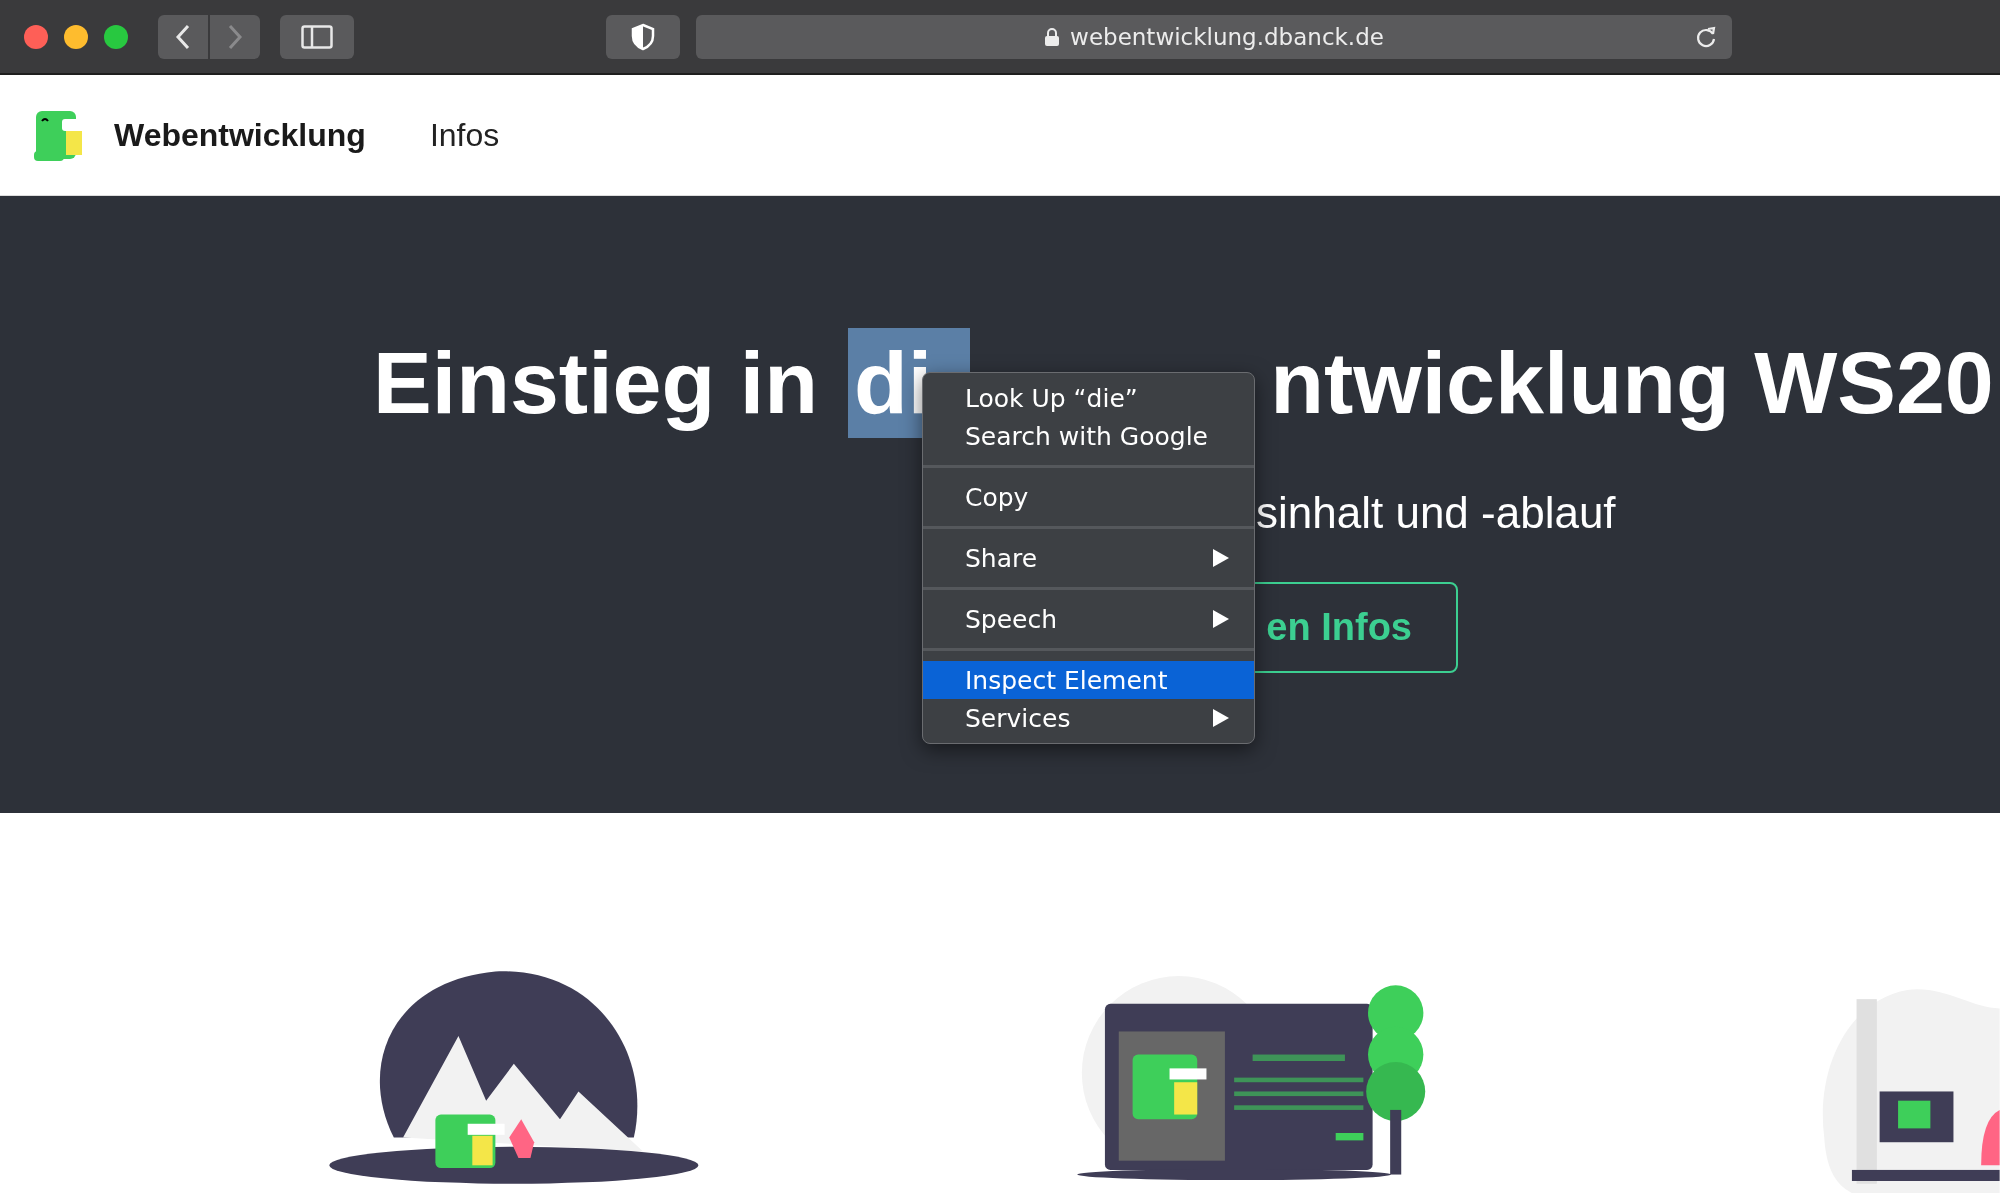 The image size is (2000, 1204). I want to click on shield-icon, so click(643, 36).